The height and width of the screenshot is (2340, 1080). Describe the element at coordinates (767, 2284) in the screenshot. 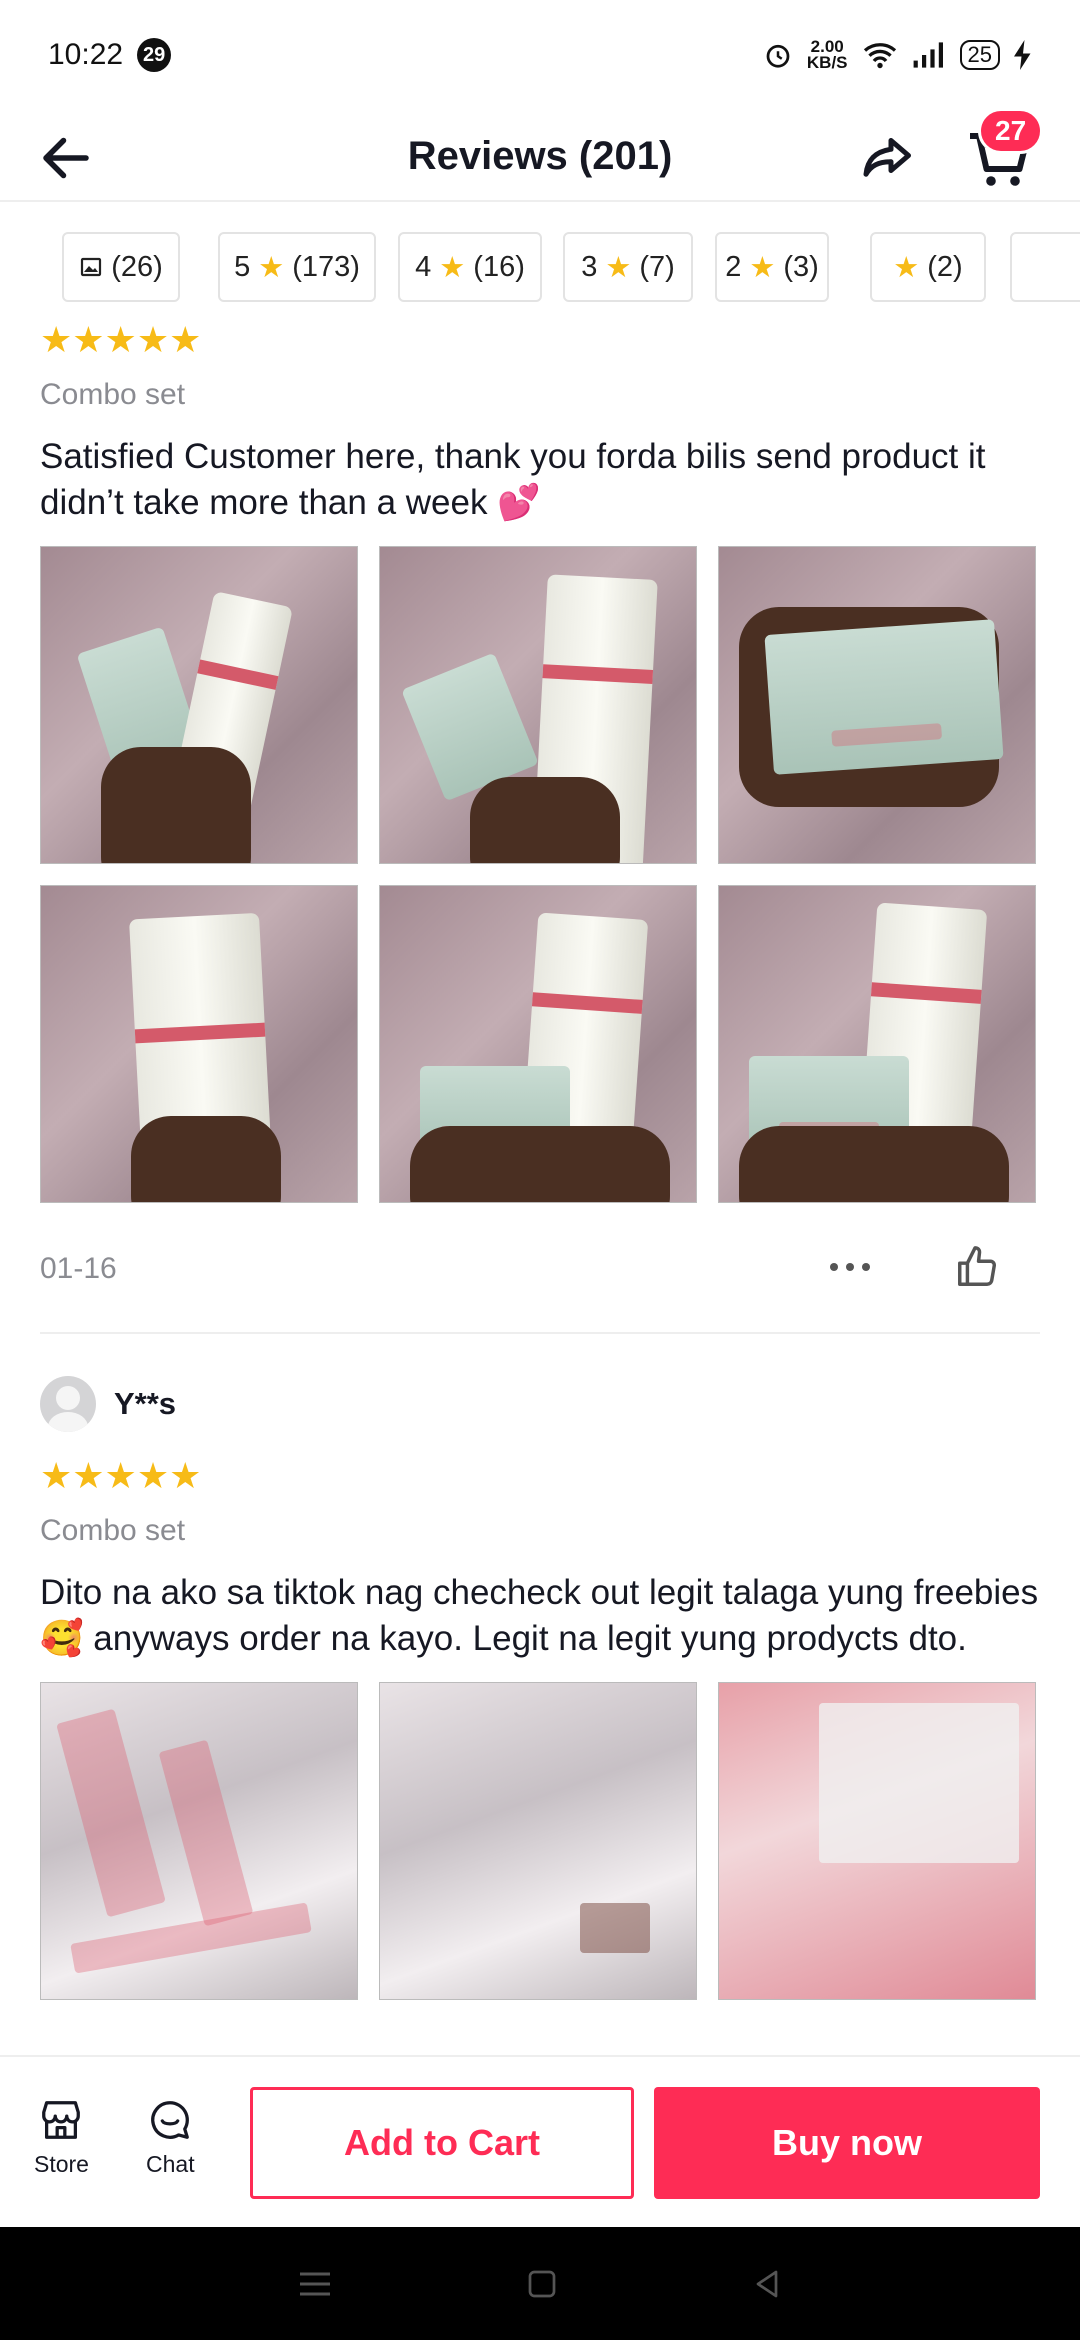

I see `back-triangle-icon` at that location.